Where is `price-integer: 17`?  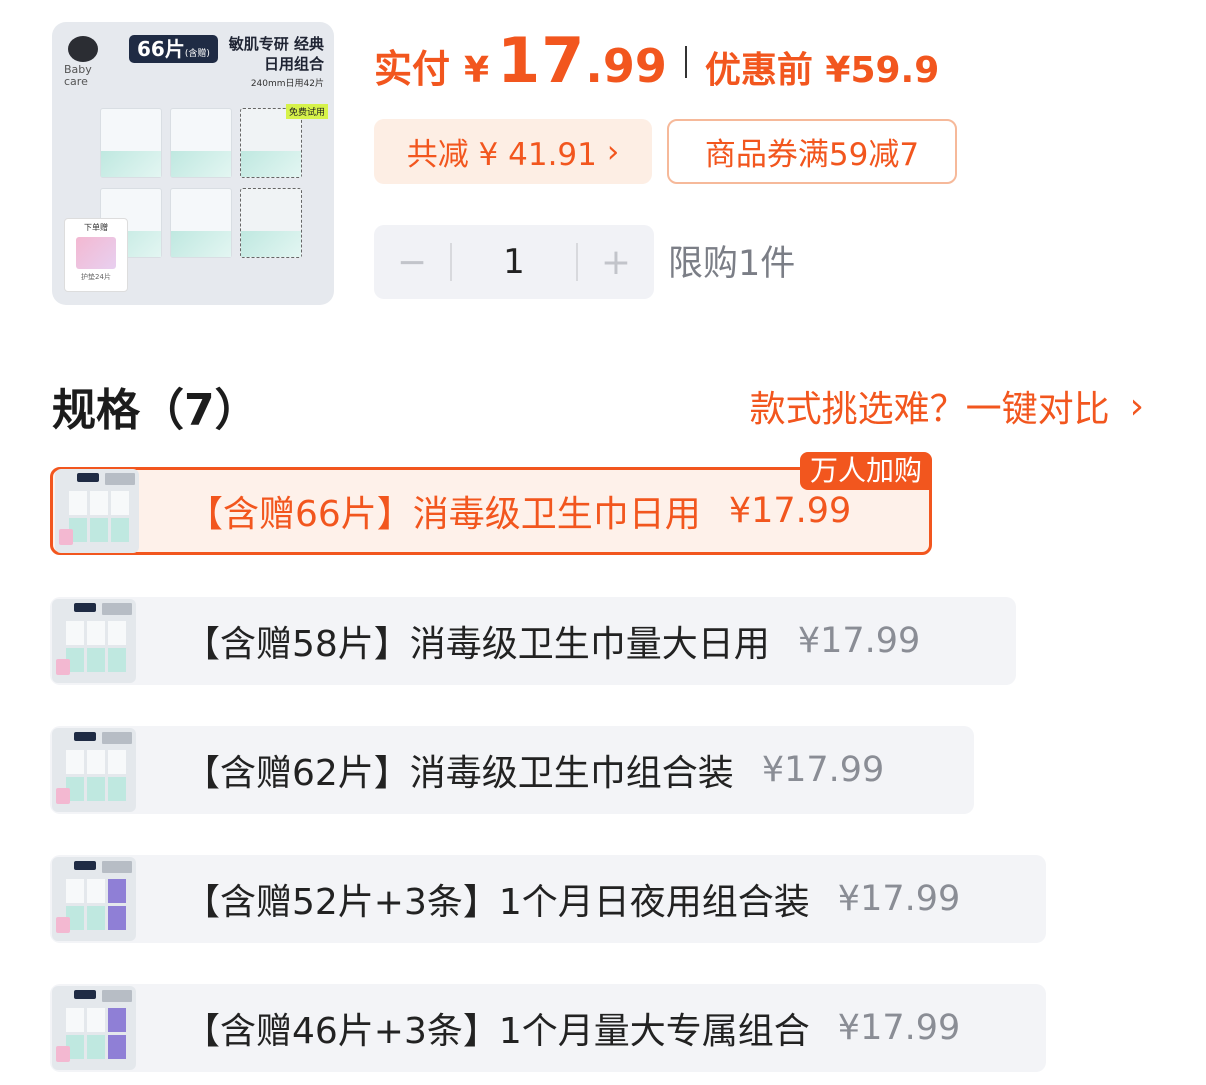 price-integer: 17 is located at coordinates (541, 60).